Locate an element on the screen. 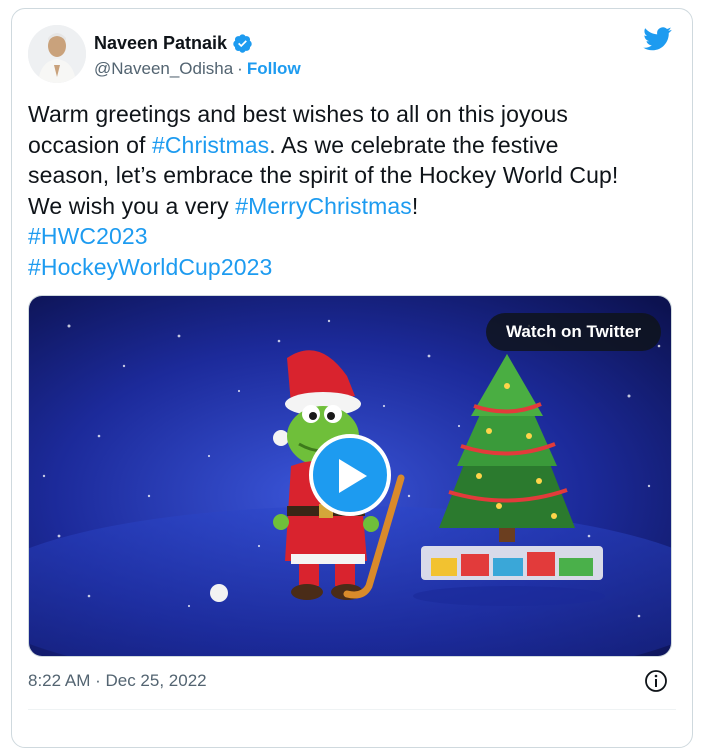  info-icon is located at coordinates (656, 681).